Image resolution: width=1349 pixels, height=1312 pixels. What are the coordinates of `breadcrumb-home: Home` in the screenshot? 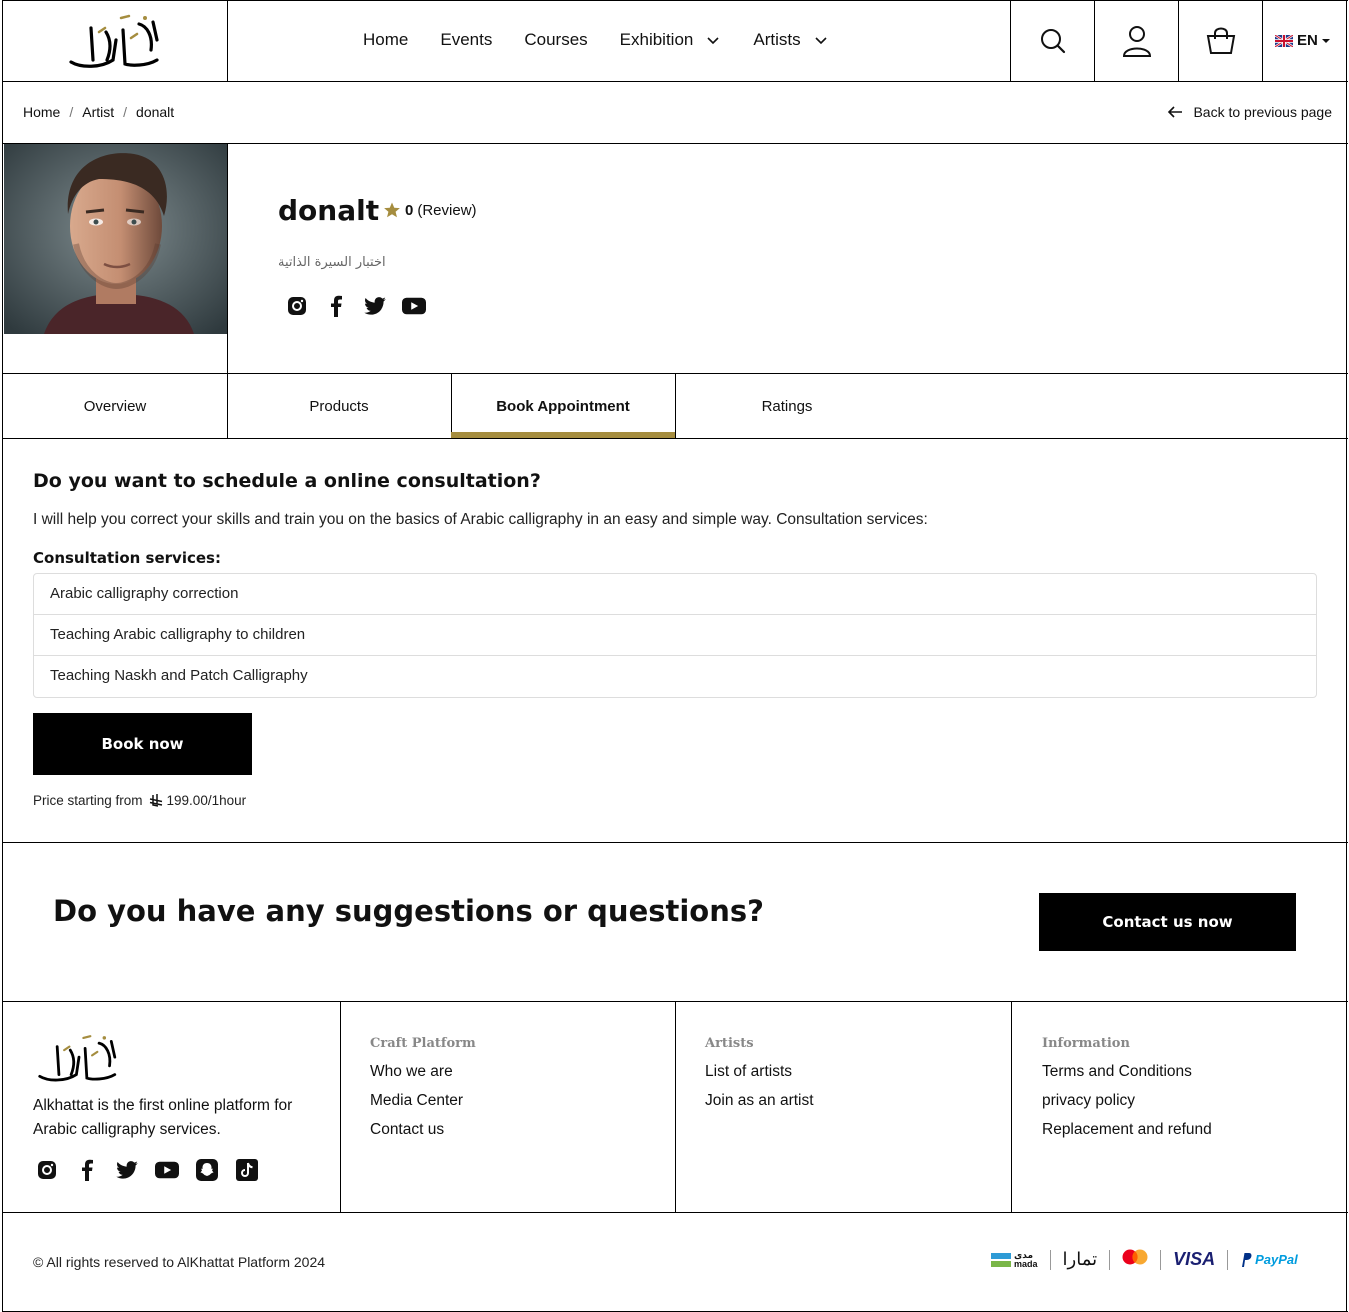 It's located at (41, 112).